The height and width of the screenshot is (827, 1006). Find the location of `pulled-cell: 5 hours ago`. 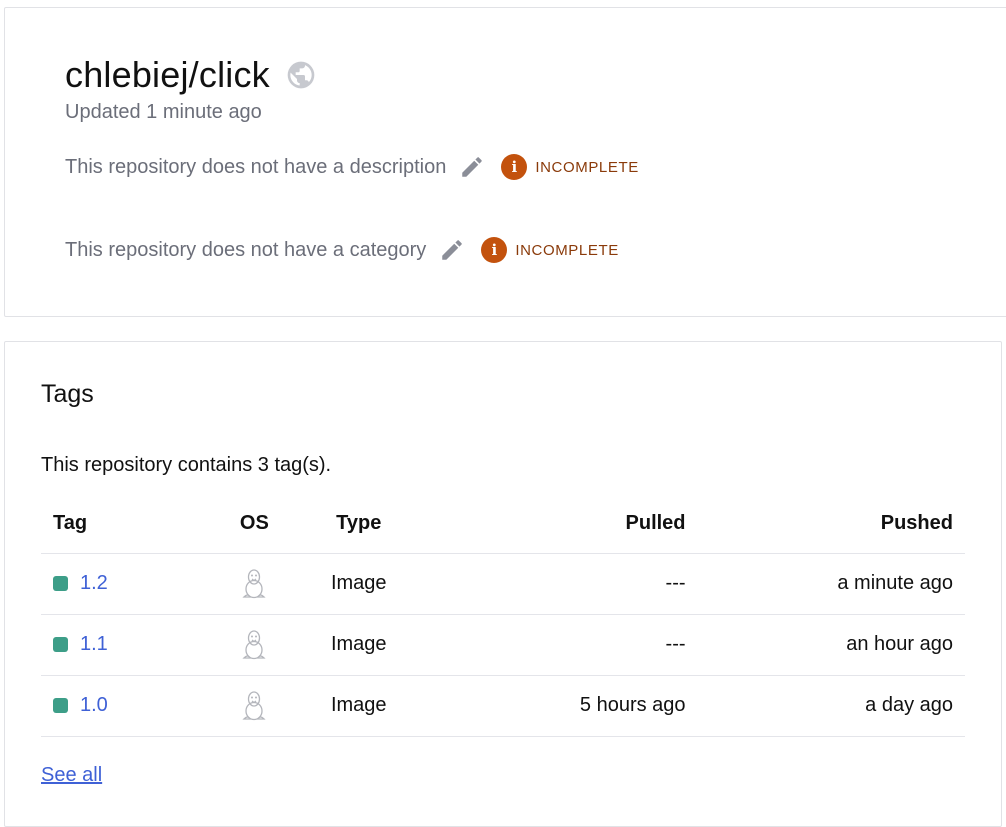

pulled-cell: 5 hours ago is located at coordinates (558, 706).